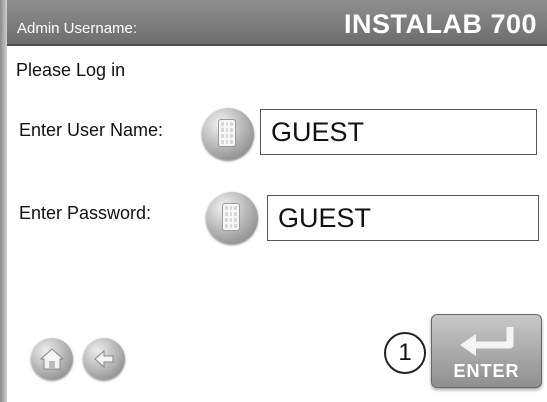 The width and height of the screenshot is (547, 402). I want to click on login-heading: Please Log in, so click(71, 70).